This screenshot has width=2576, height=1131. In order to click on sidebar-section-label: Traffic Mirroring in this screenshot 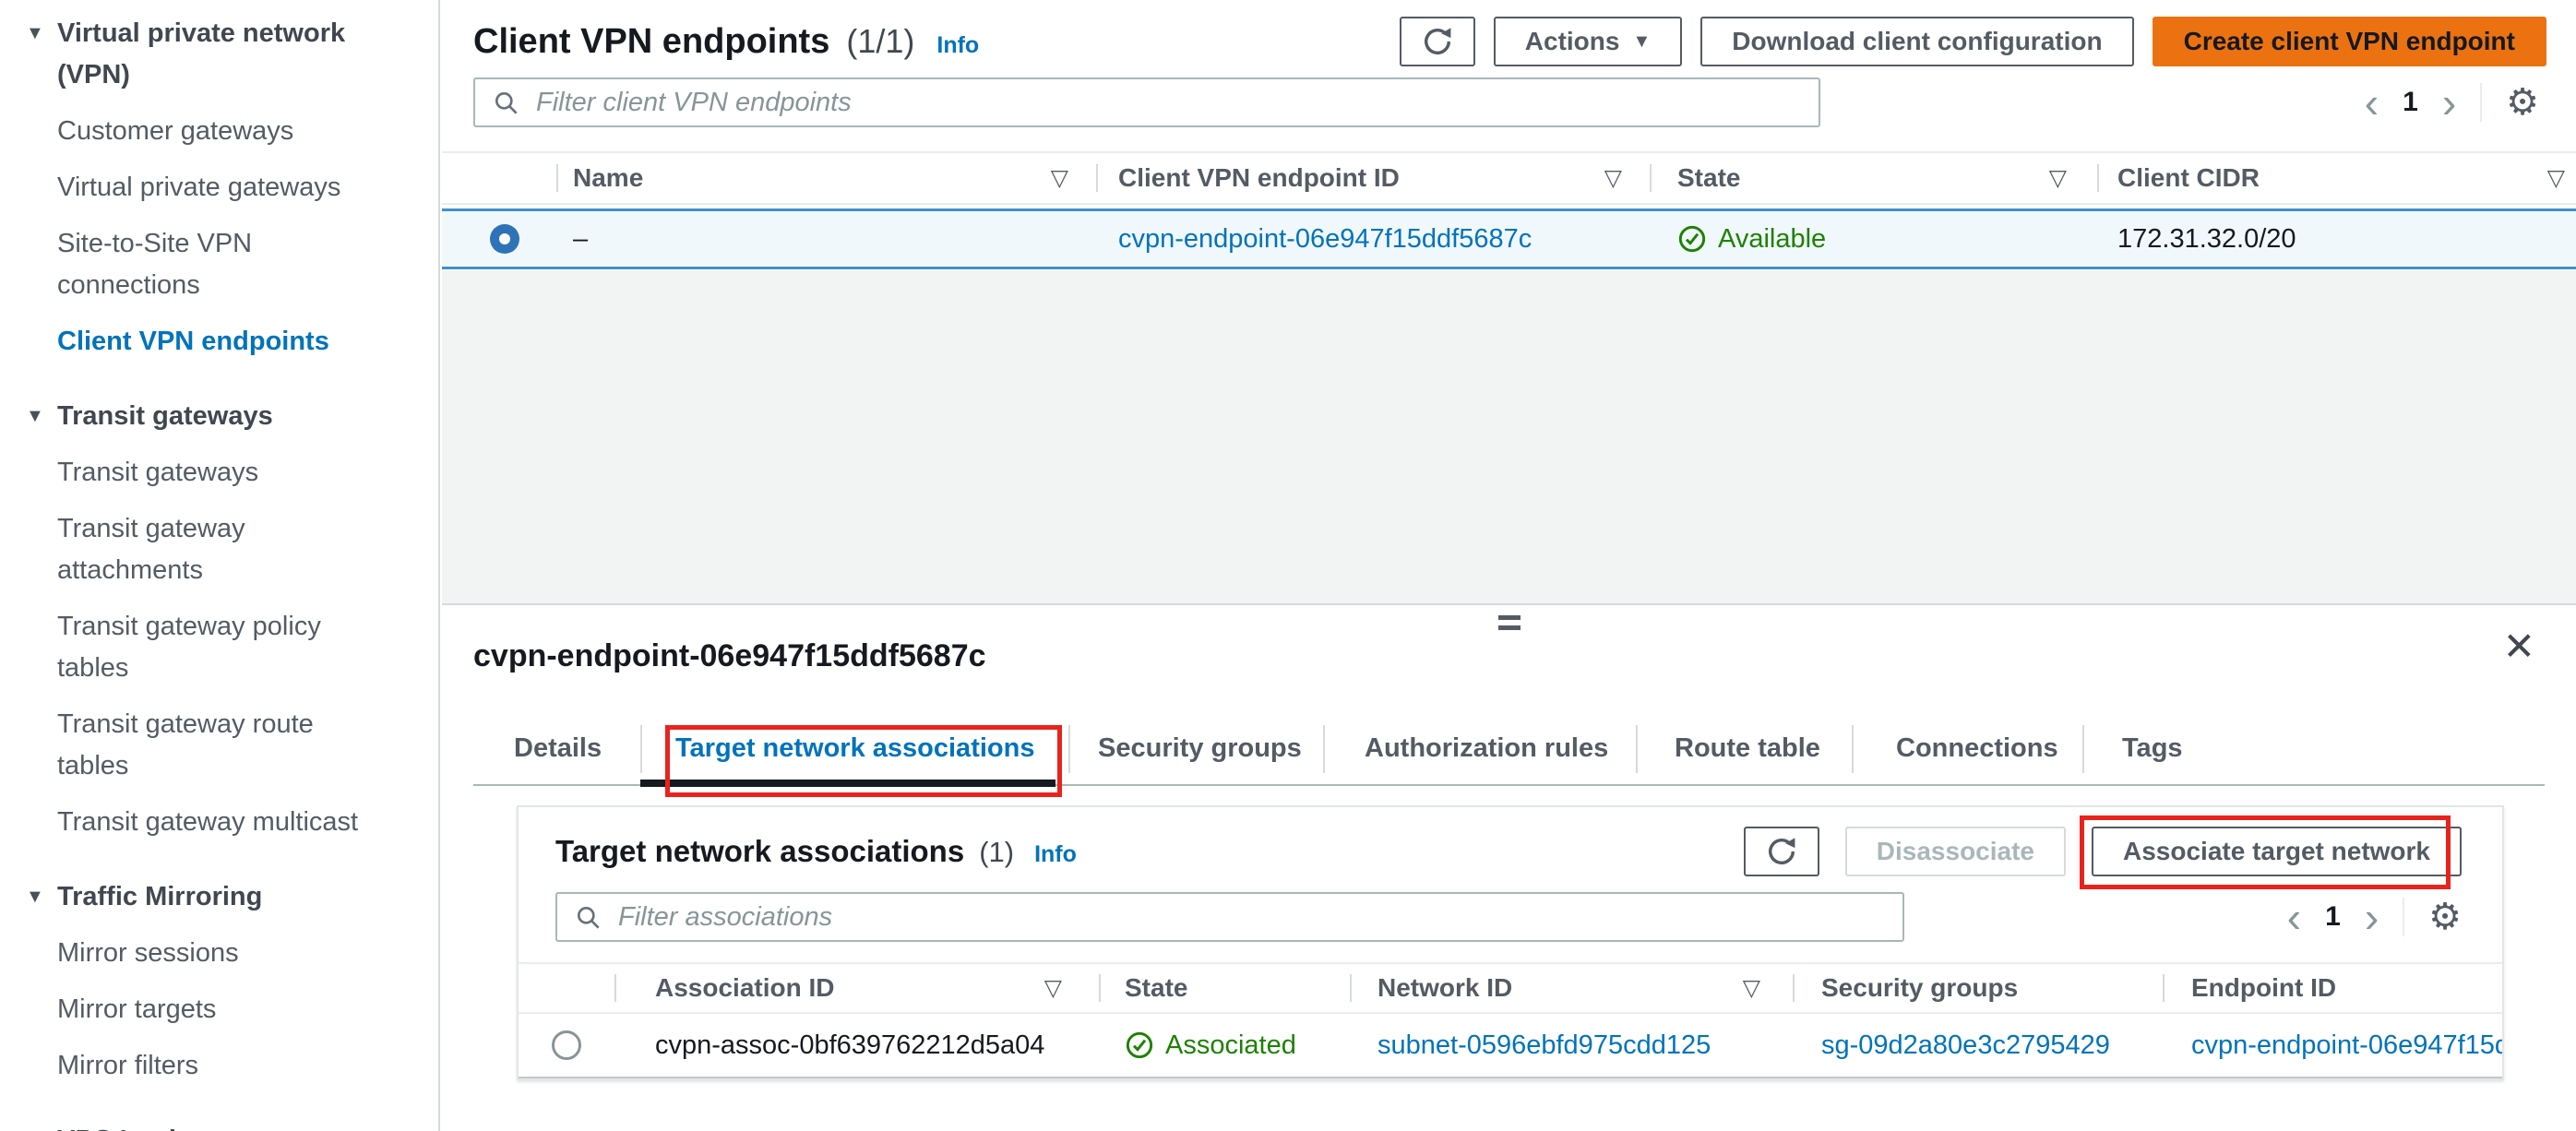, I will do `click(160, 896)`.